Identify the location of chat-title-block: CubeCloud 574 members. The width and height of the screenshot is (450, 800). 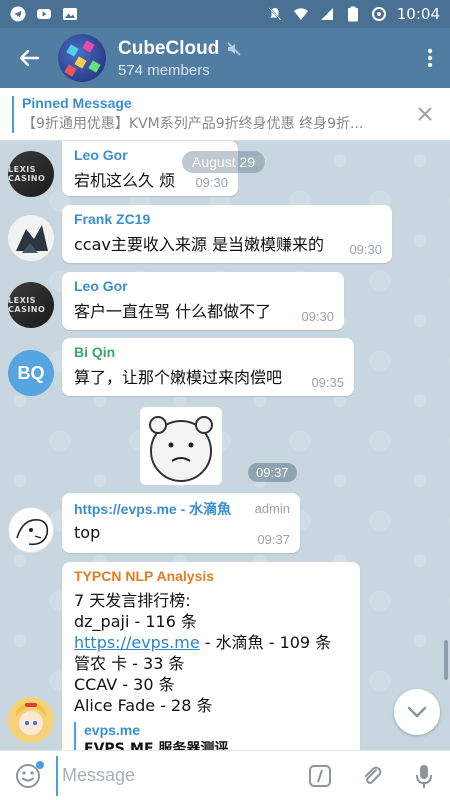
(179, 58).